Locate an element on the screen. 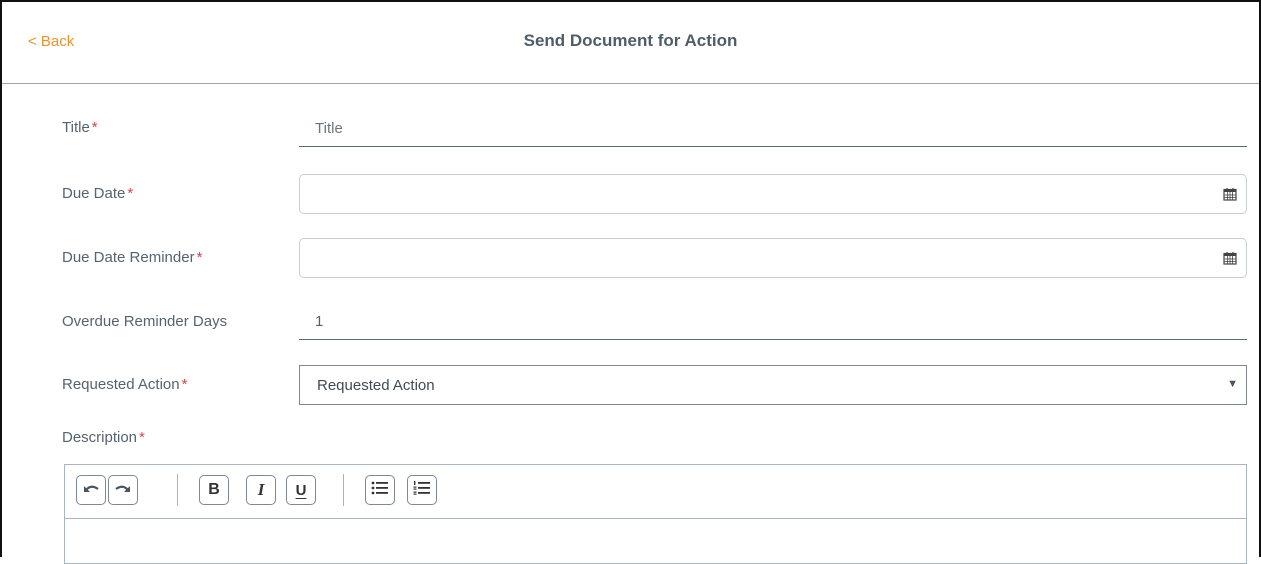 The width and height of the screenshot is (1261, 564). title-label: Title * is located at coordinates (80, 127).